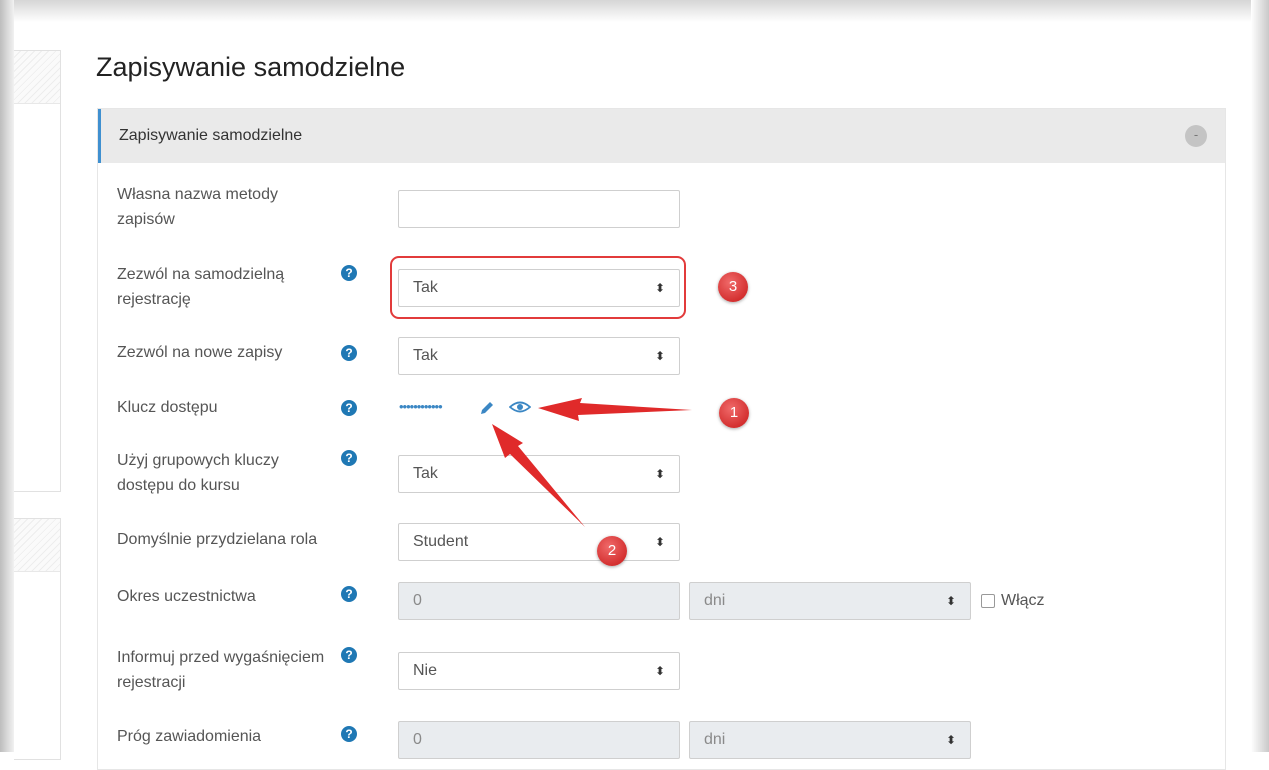  Describe the element at coordinates (539, 542) in the screenshot. I see `default-role-select: Student ⬍` at that location.